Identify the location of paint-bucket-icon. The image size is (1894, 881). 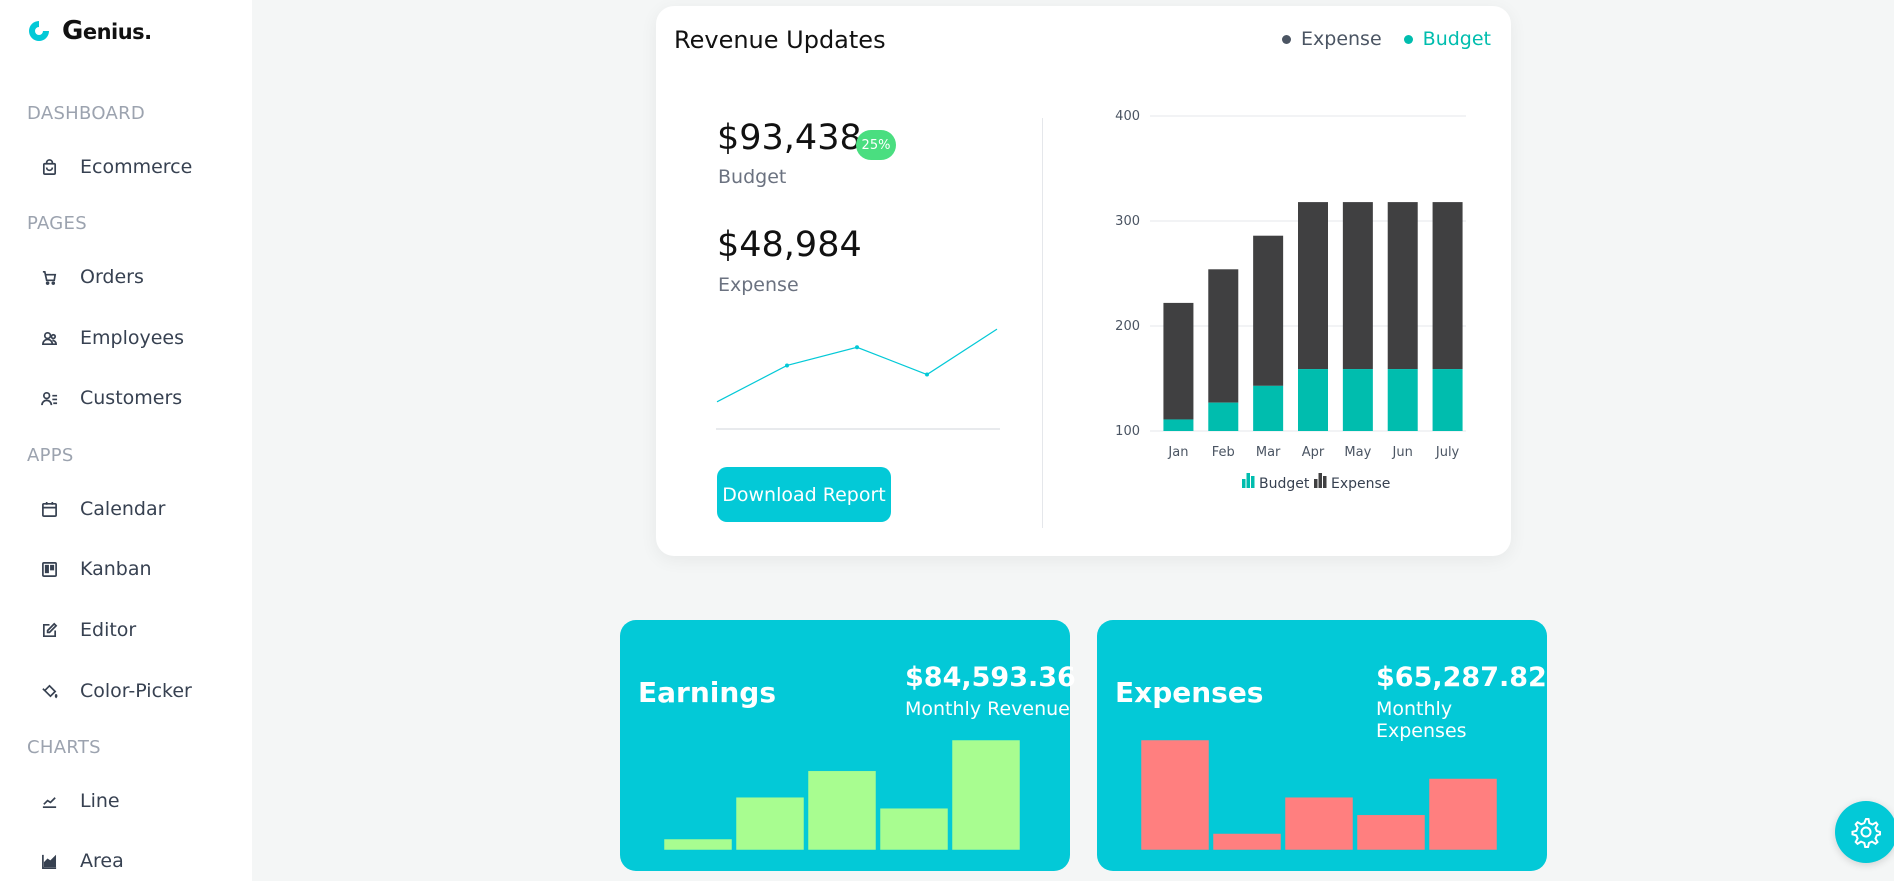
(49, 691).